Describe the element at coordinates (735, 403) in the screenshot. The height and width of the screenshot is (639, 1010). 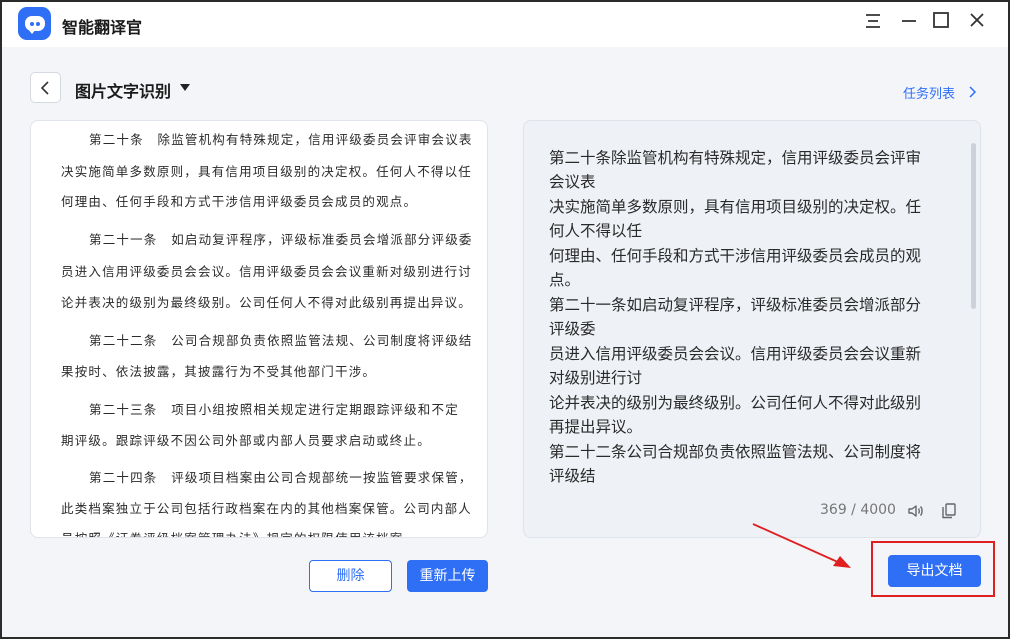
I see `ocr-line: 论并表决的级别为最终级别。公司任何人不得对此级别` at that location.